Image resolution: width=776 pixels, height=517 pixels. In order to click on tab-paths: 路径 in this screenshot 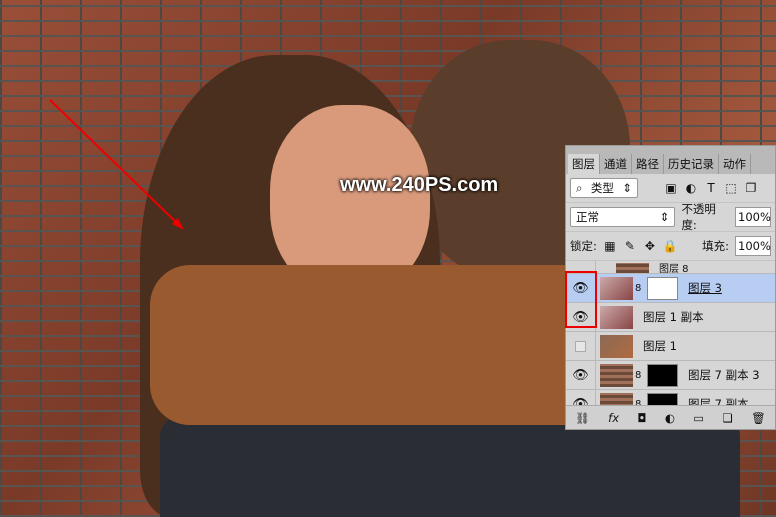, I will do `click(648, 164)`.